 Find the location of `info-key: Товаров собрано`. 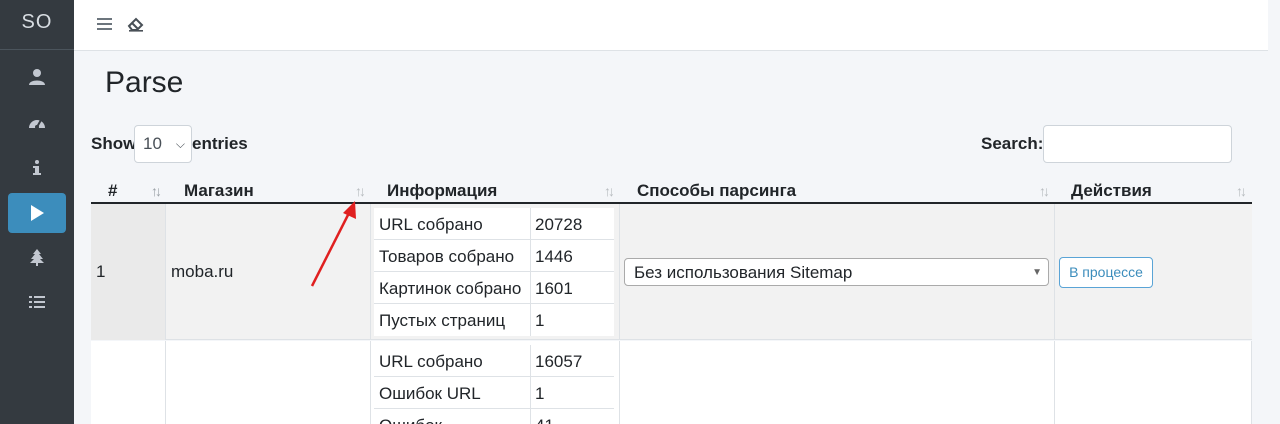

info-key: Товаров собрано is located at coordinates (447, 256).